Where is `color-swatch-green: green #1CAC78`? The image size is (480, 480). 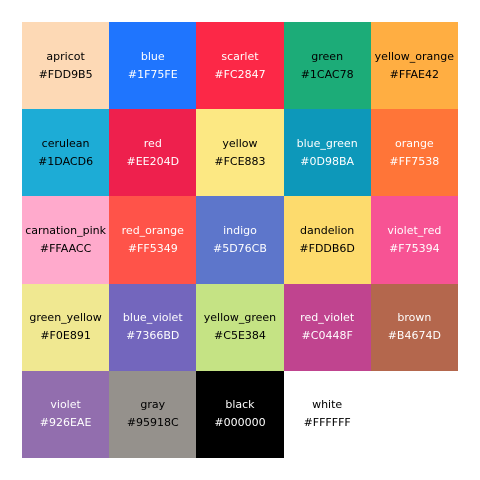 color-swatch-green: green #1CAC78 is located at coordinates (327, 66).